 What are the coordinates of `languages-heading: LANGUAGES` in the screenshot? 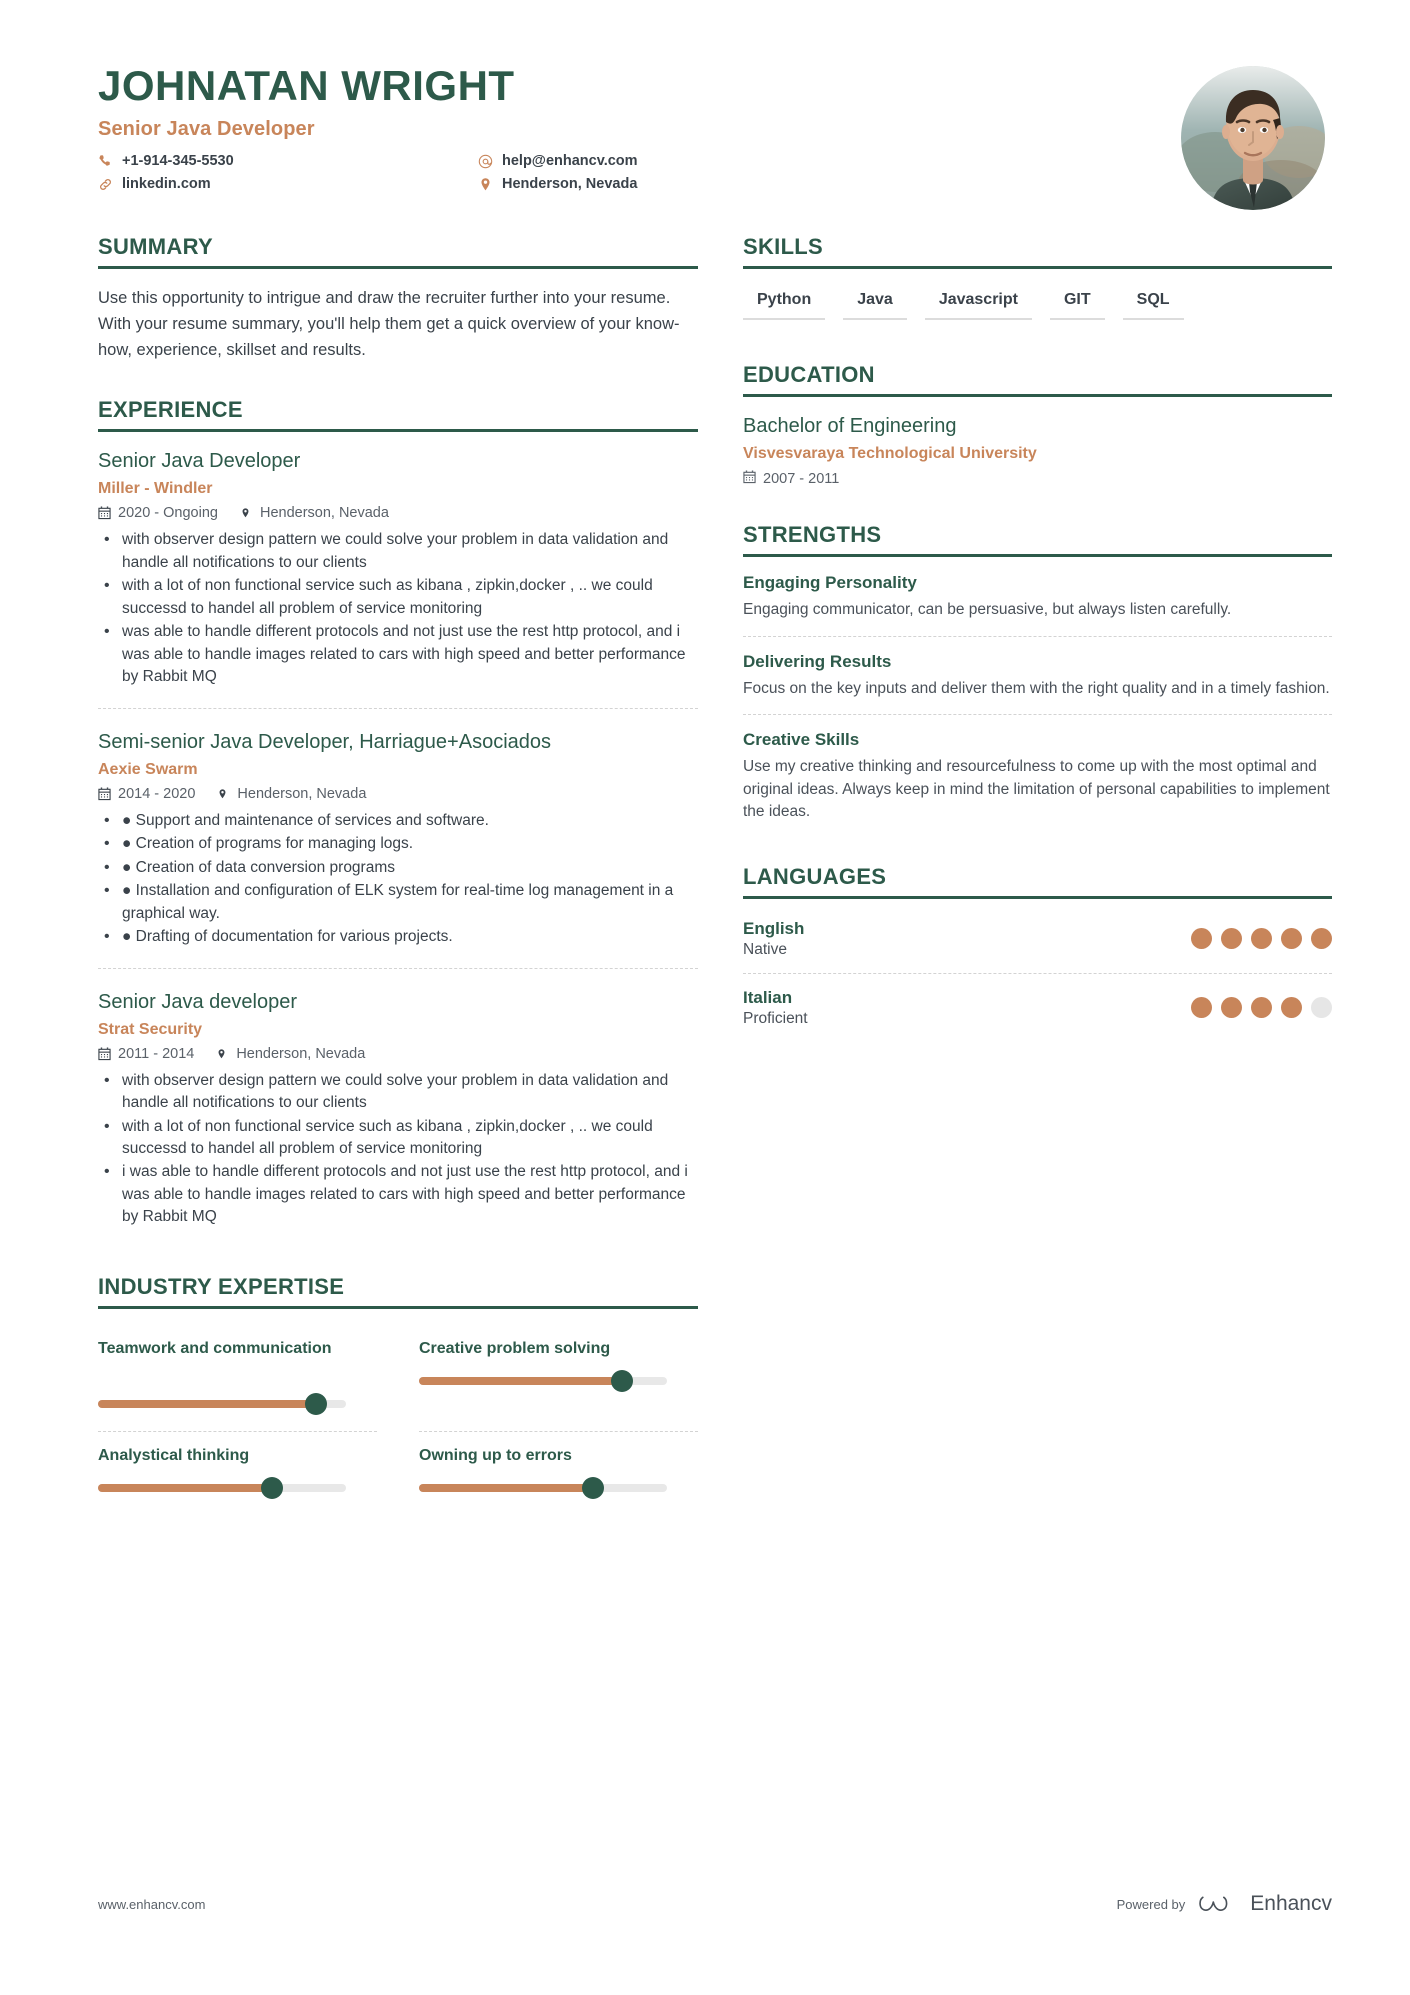 It's located at (815, 876).